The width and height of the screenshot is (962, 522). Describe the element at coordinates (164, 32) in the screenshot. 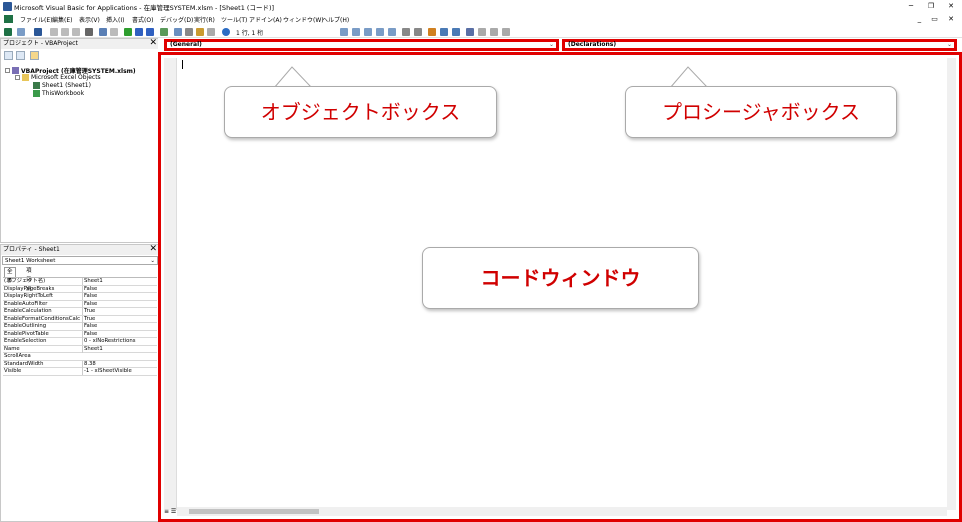

I see `design-mode-icon` at that location.